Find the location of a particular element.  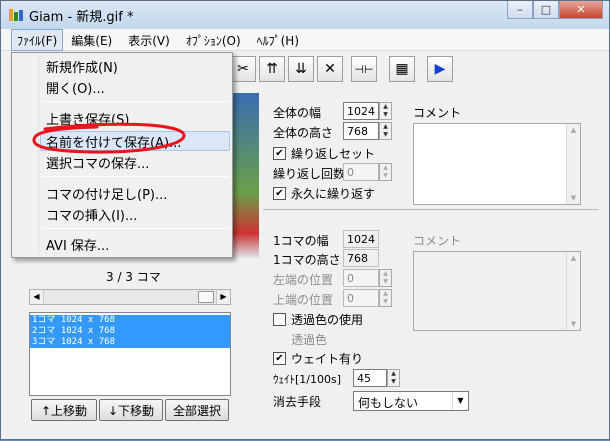

frame-width-field: 1024 is located at coordinates (361, 239).